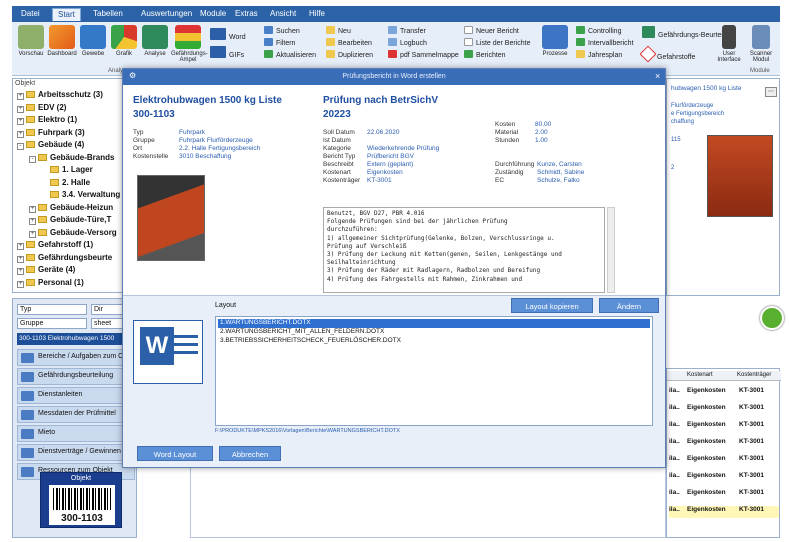  Describe the element at coordinates (555, 41) in the screenshot. I see `process-button: Prozesse` at that location.